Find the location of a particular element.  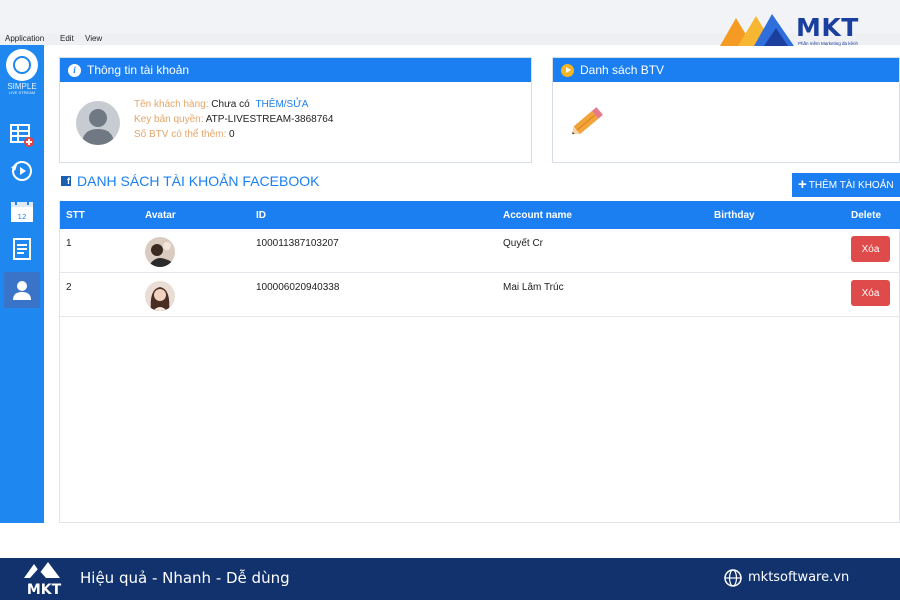

add-account-label: THÊM TÀI KHOẢN is located at coordinates (851, 185).